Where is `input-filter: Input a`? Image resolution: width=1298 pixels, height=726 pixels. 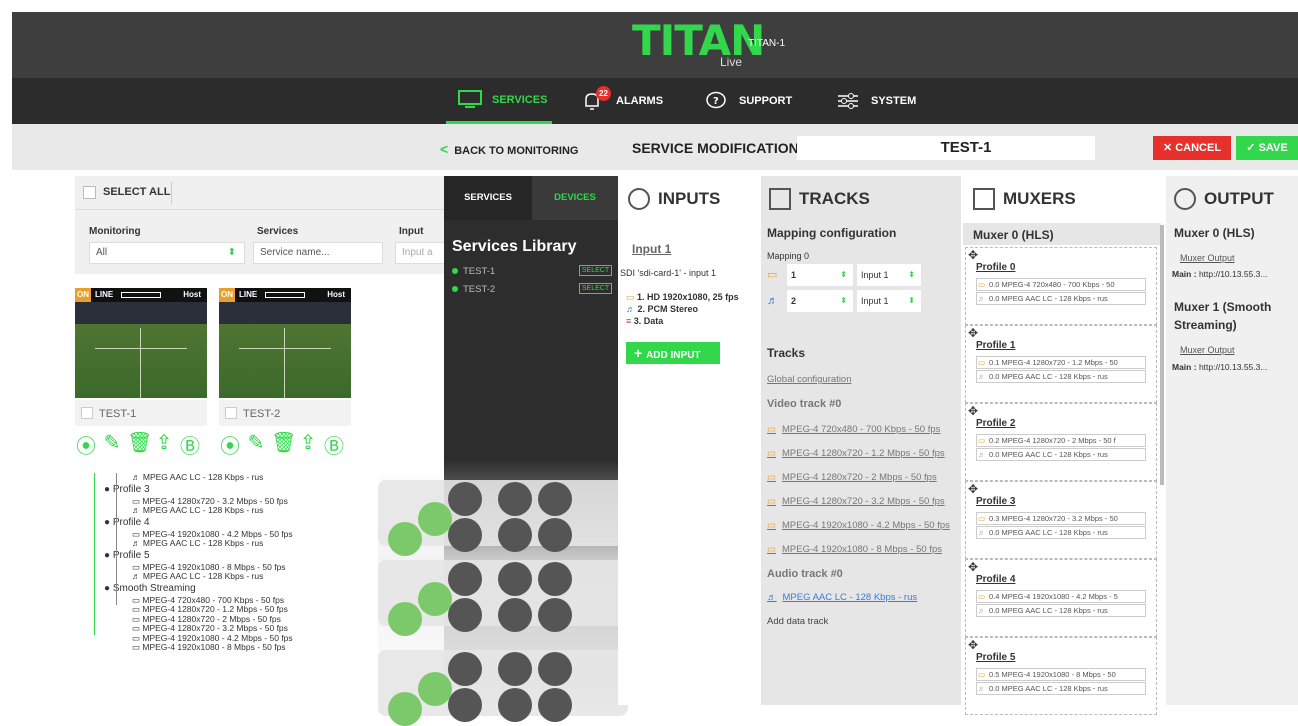 input-filter: Input a is located at coordinates (420, 253).